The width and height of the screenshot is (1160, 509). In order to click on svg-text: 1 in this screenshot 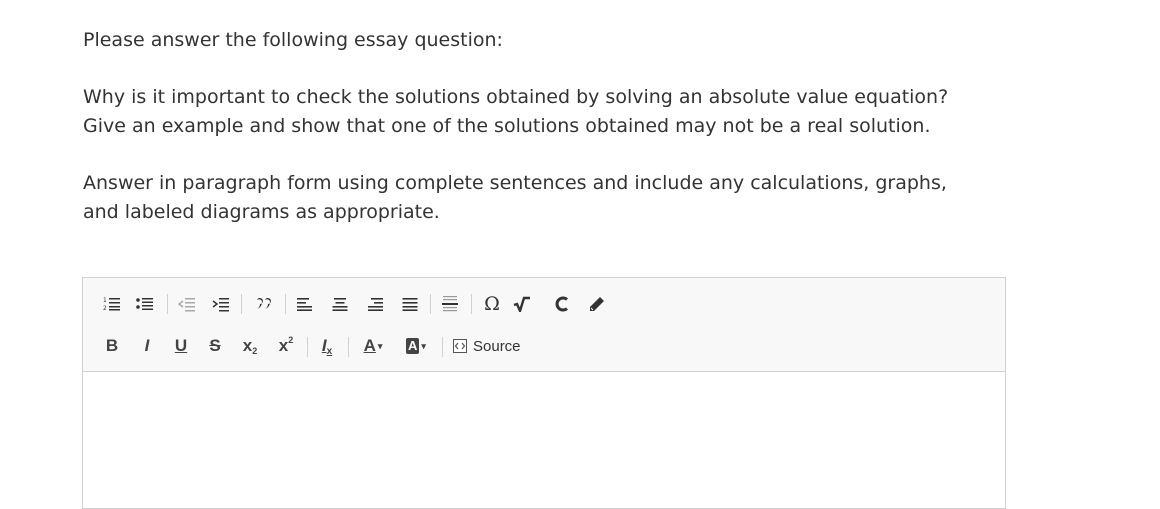, I will do `click(105, 300)`.